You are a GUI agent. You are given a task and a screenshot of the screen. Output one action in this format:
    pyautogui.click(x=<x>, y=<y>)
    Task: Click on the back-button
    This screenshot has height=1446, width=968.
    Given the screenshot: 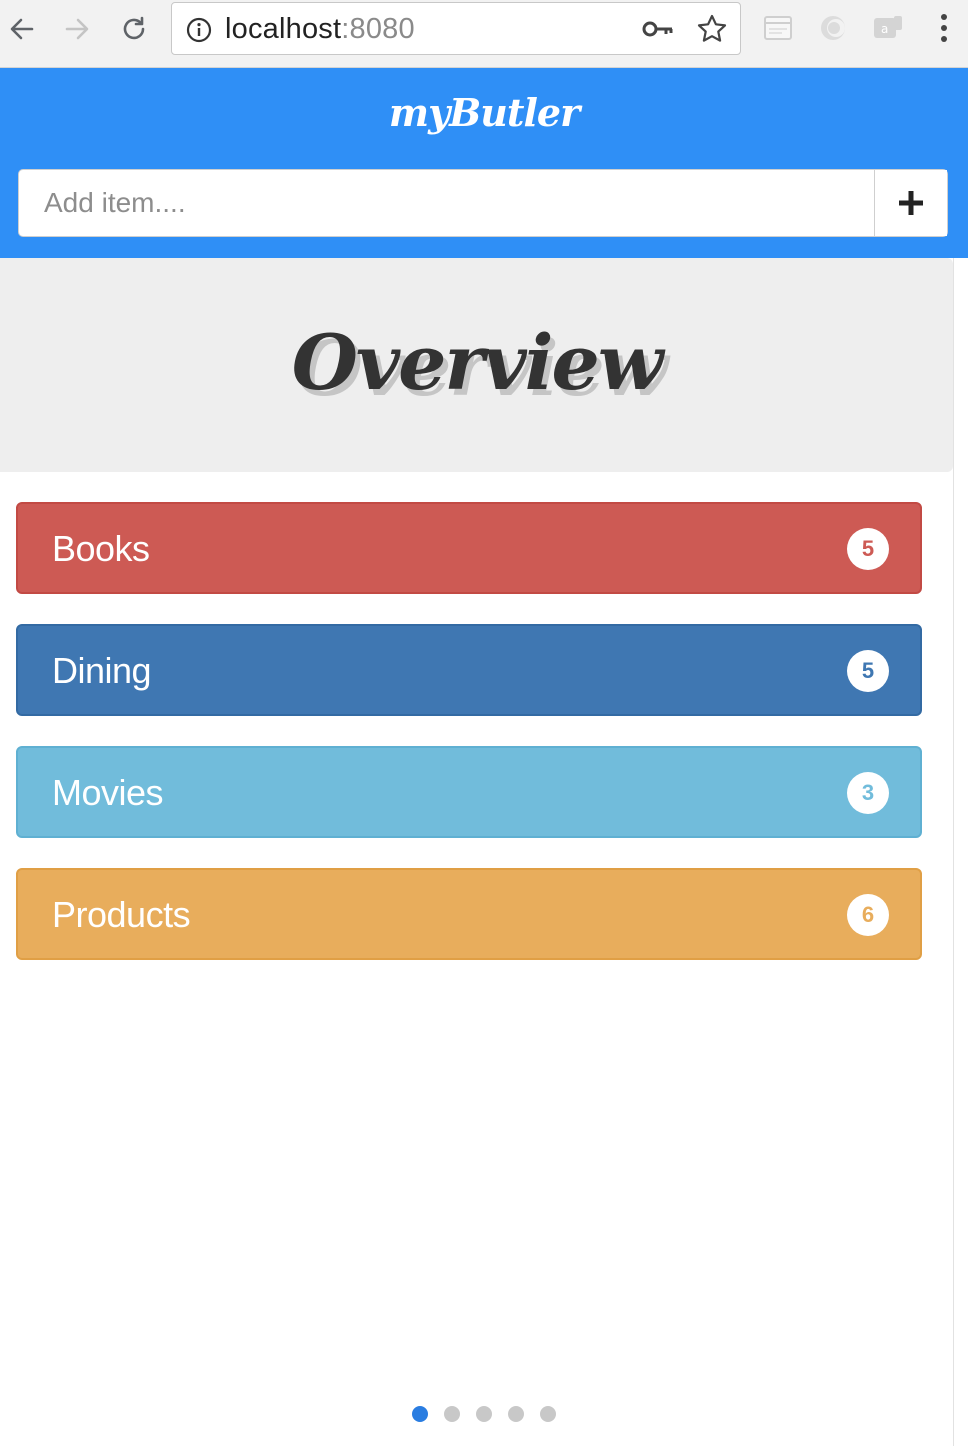 What is the action you would take?
    pyautogui.click(x=22, y=29)
    